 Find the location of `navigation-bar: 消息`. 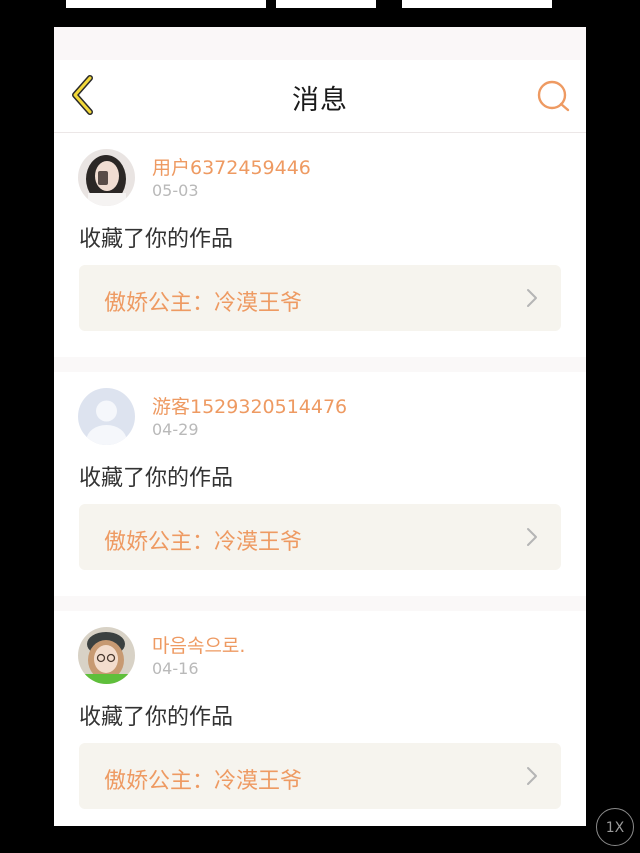

navigation-bar: 消息 is located at coordinates (320, 96).